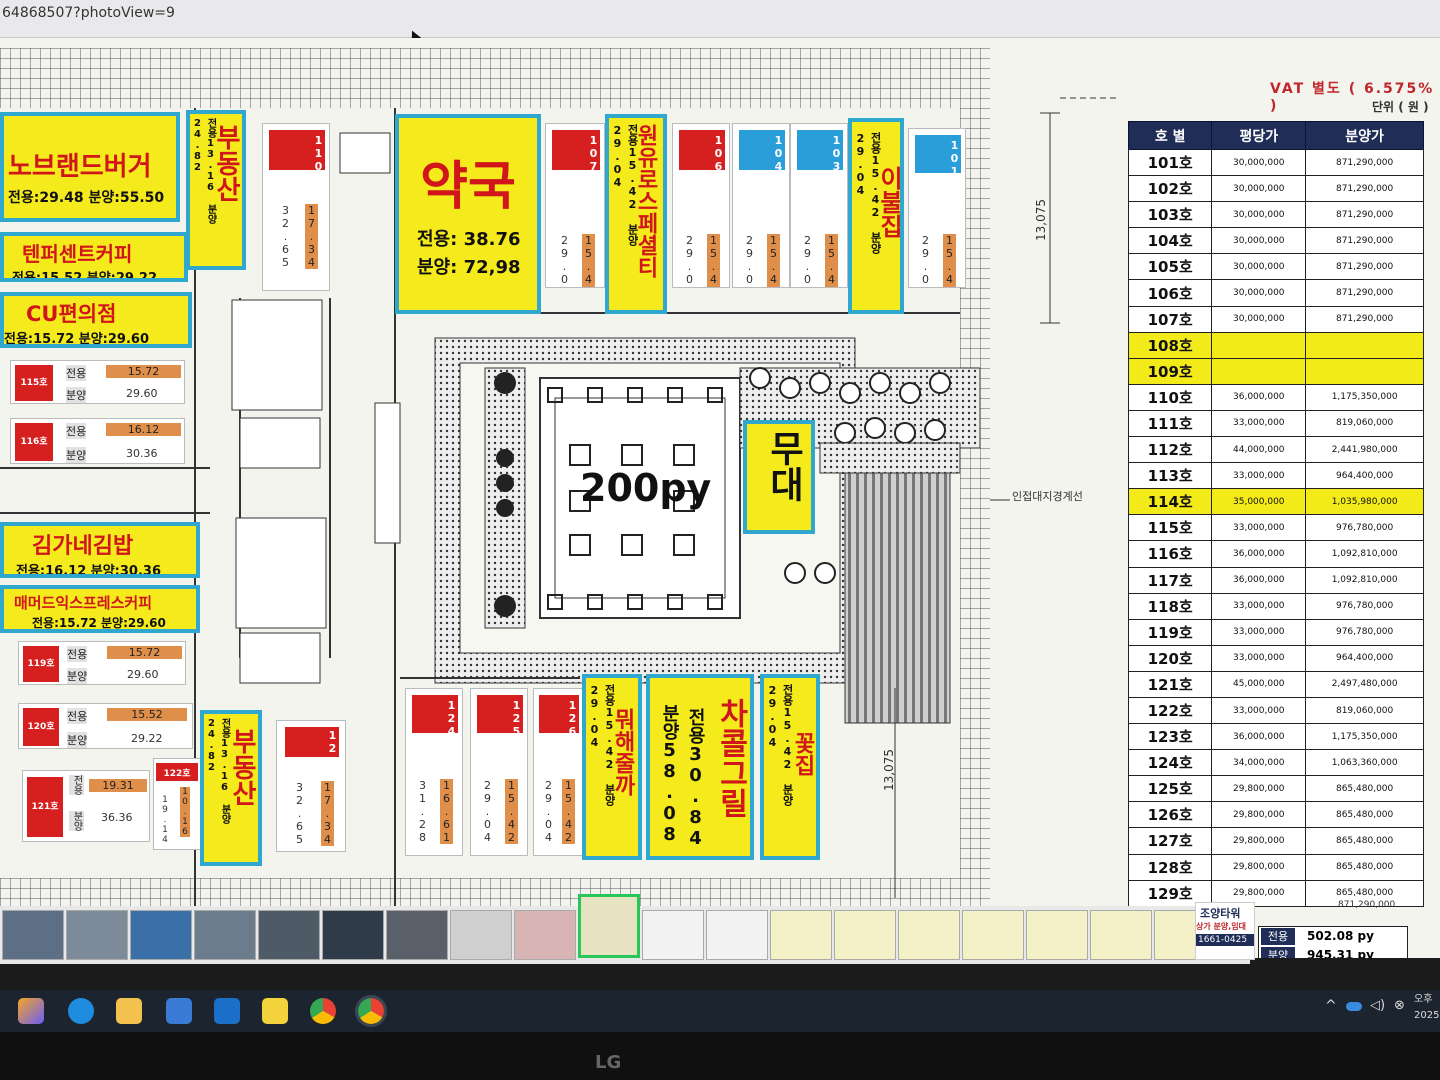 The width and height of the screenshot is (1440, 1080). Describe the element at coordinates (1259, 867) in the screenshot. I see `cell-price-per-pyeong: 29,800,000` at that location.